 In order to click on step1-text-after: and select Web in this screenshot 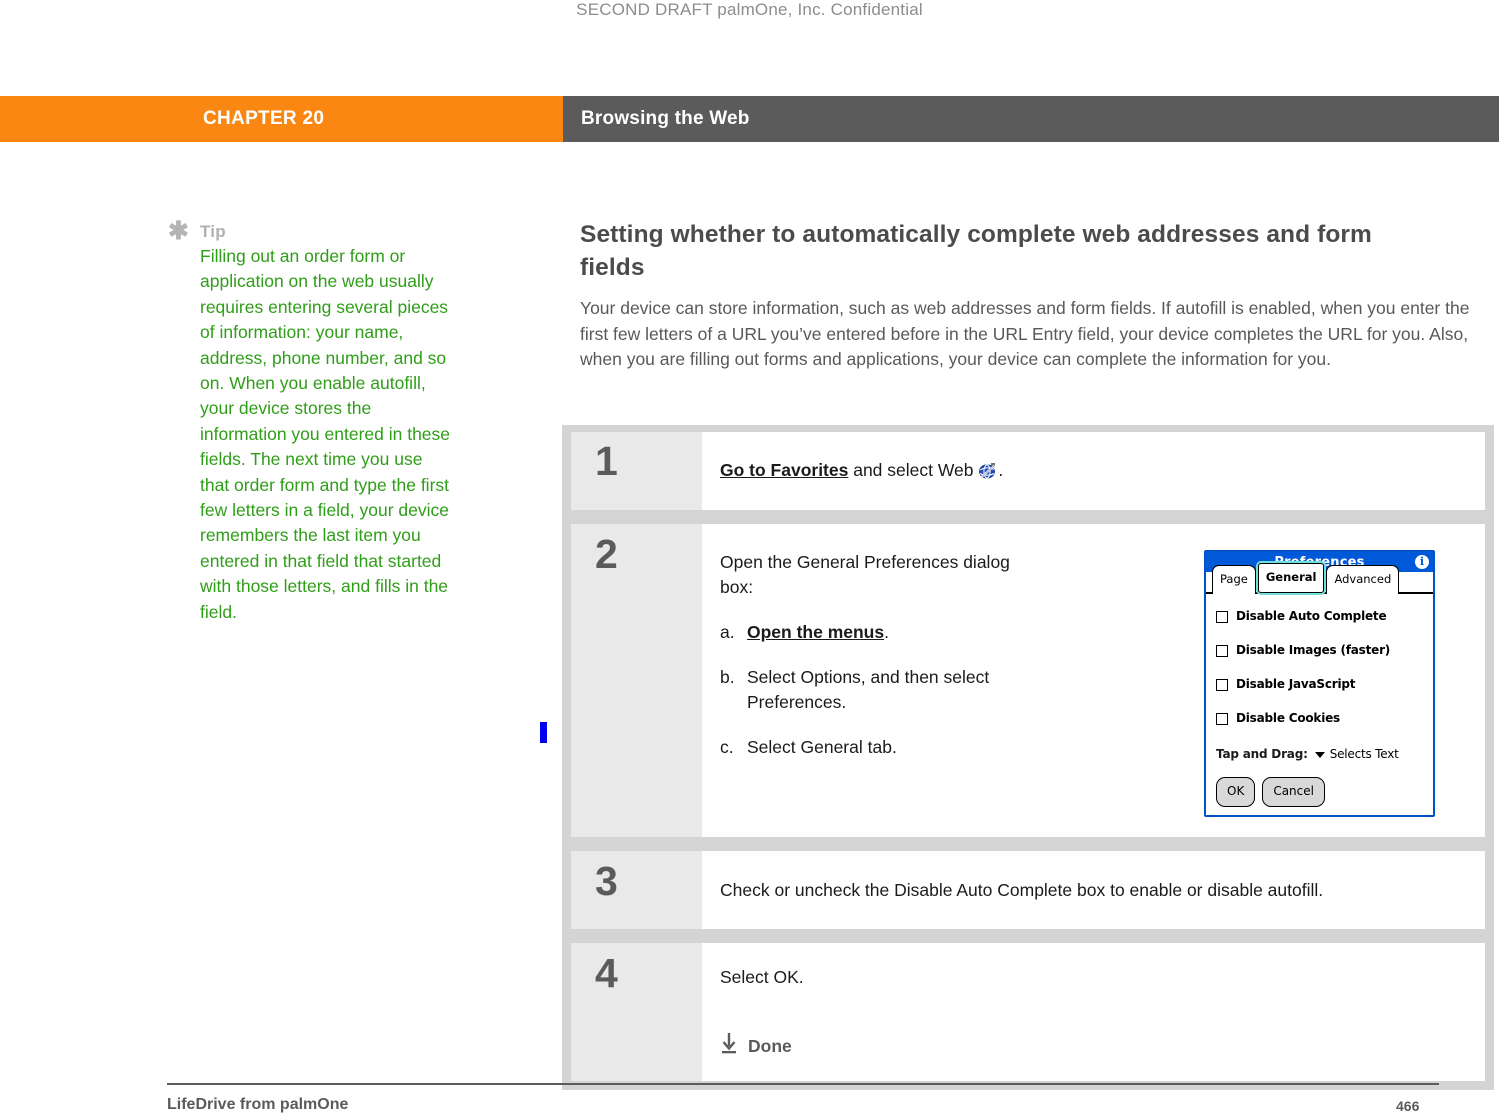, I will do `click(913, 470)`.